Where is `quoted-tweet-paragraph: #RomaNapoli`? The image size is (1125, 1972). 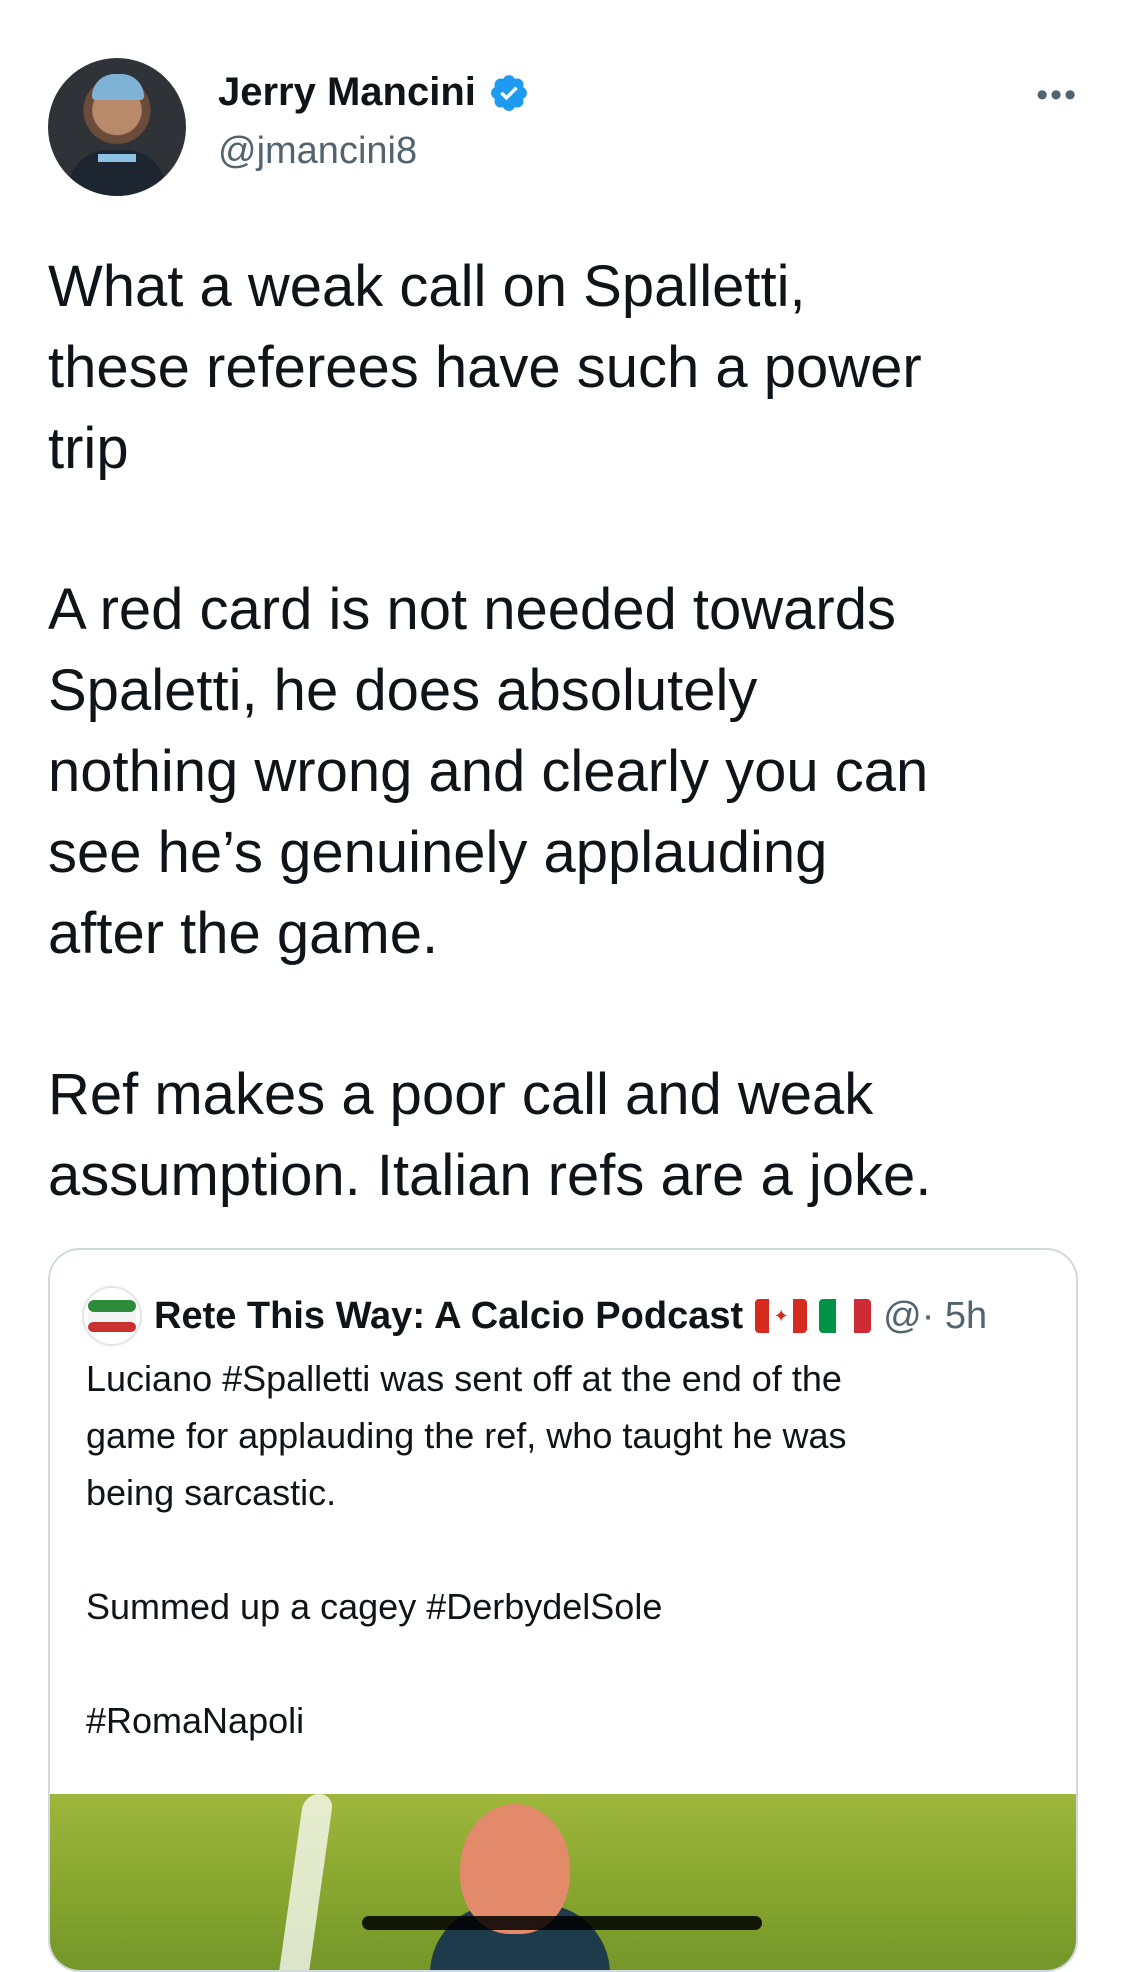
quoted-tweet-paragraph: #RomaNapoli is located at coordinates (195, 1720).